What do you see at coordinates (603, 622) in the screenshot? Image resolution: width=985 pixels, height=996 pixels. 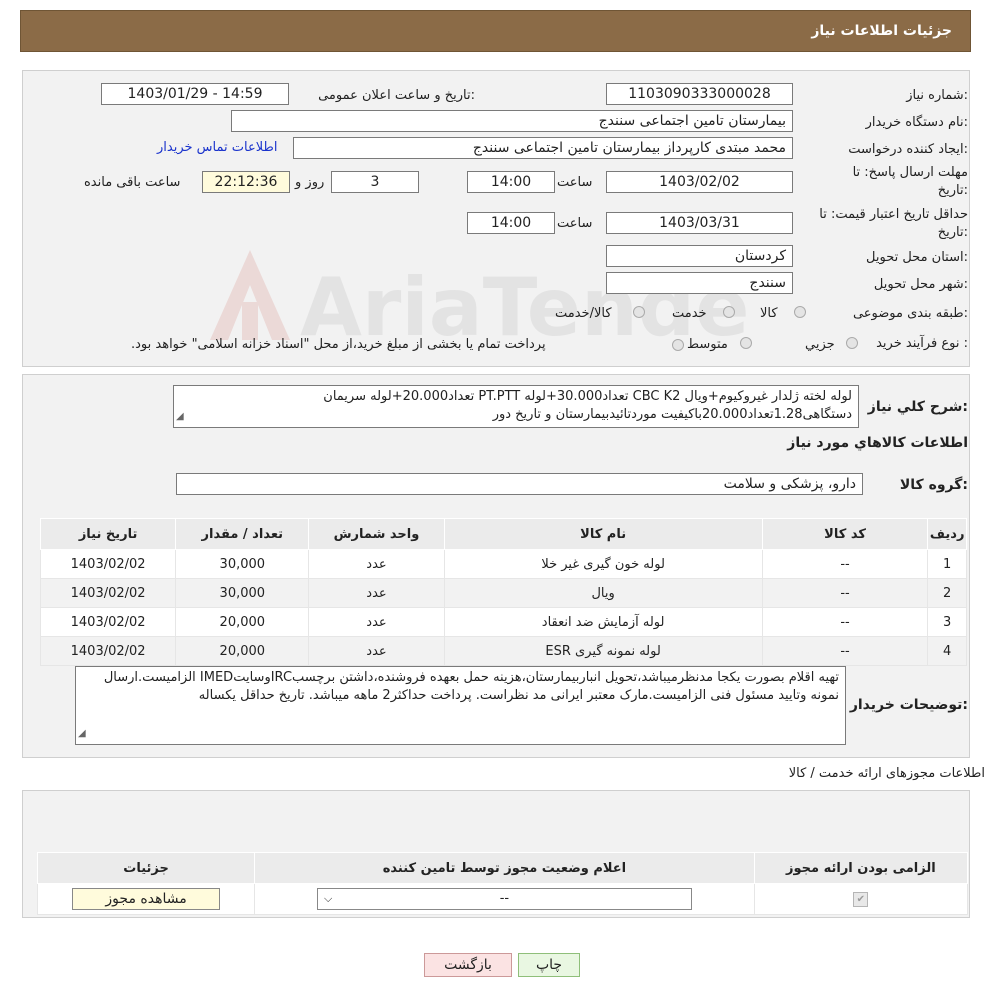 I see `cell-name: لوله آزمایش ضد انعقاد` at bounding box center [603, 622].